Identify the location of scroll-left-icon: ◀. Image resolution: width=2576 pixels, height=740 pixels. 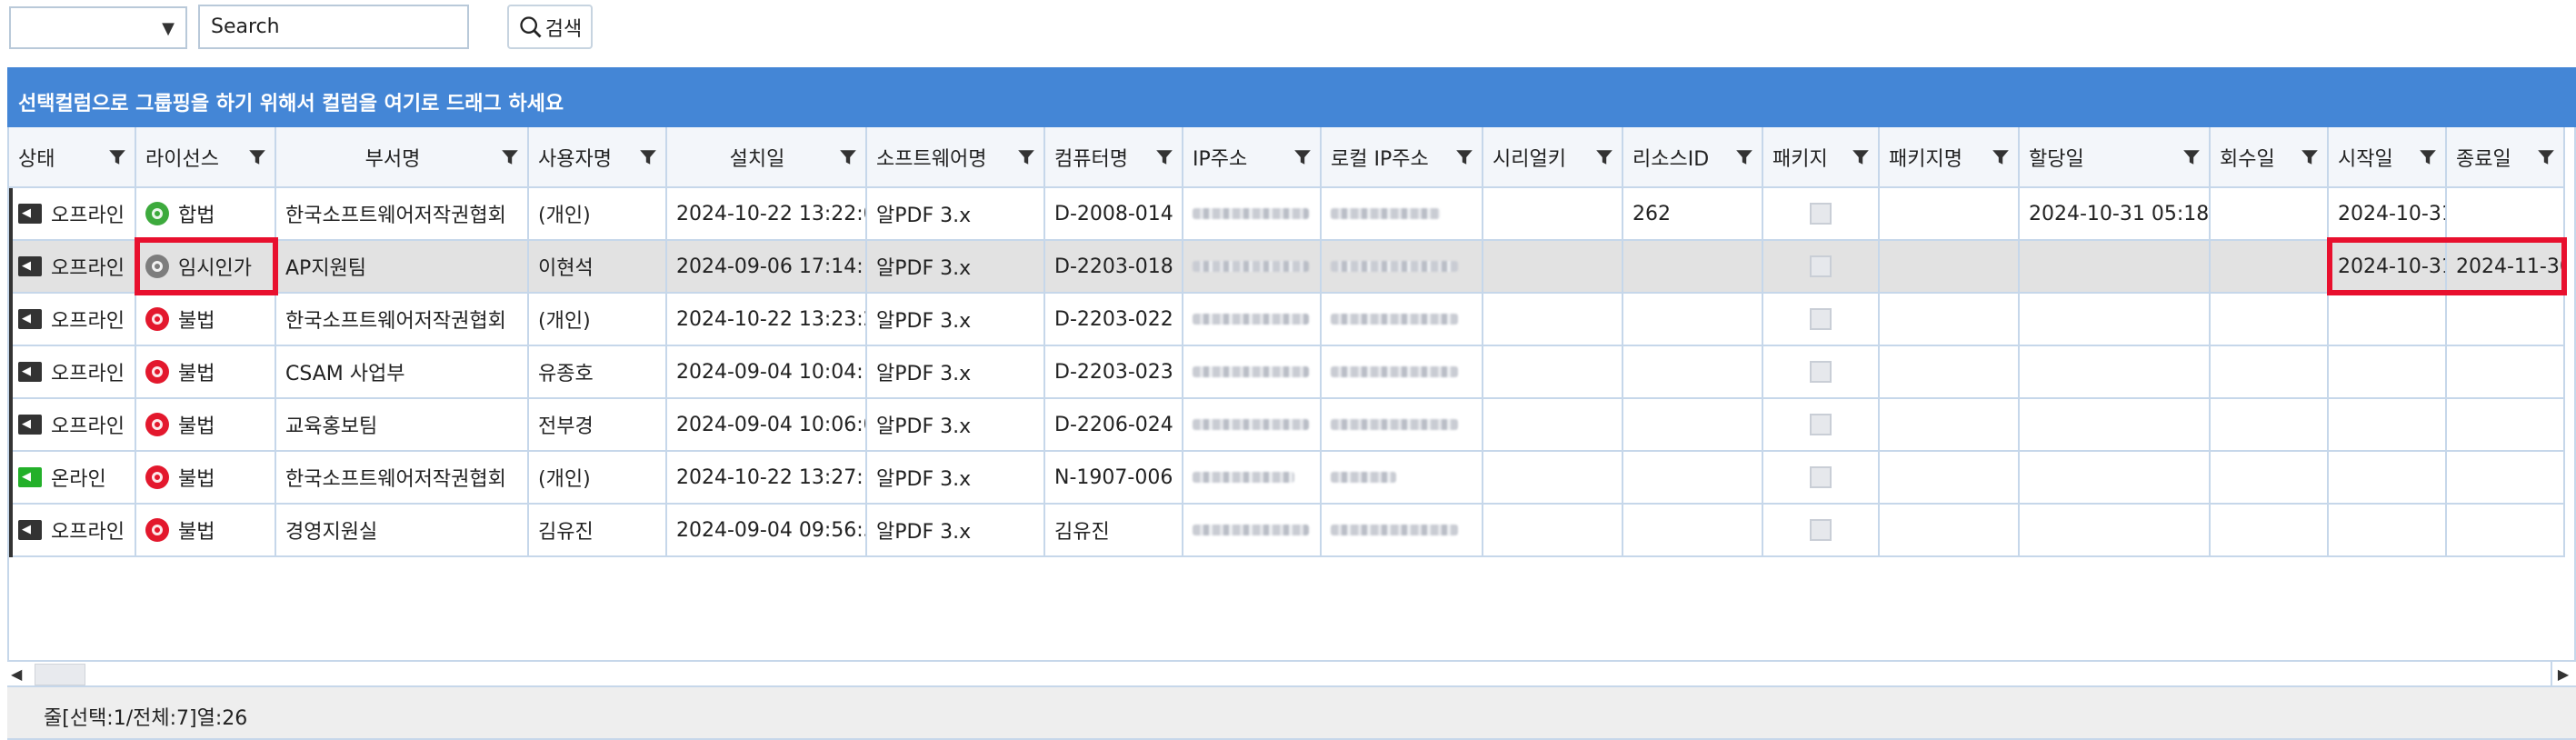
(21, 675).